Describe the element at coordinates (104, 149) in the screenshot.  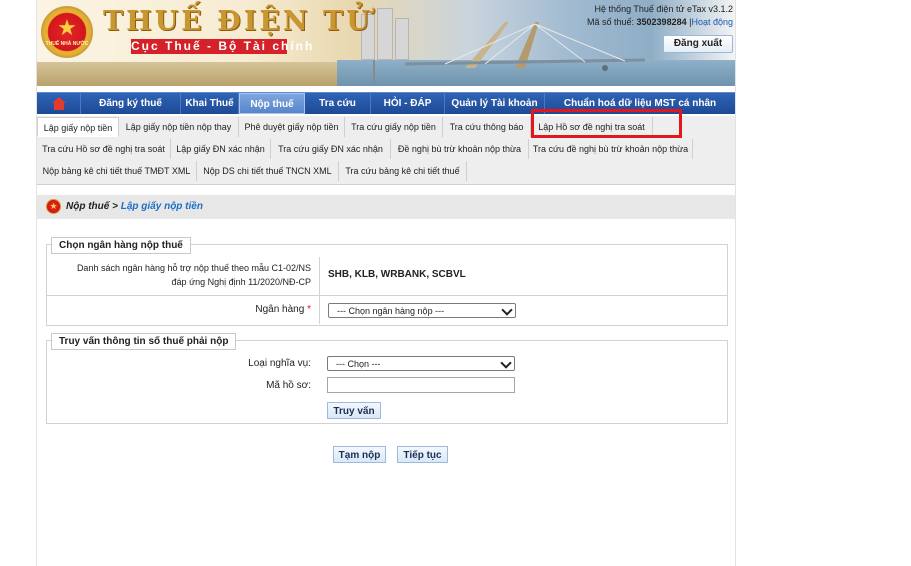
I see `subtab-tra-cuu-ho-so-tra-soat: Tra cứu Hồ sơ đề nghị tra soát` at that location.